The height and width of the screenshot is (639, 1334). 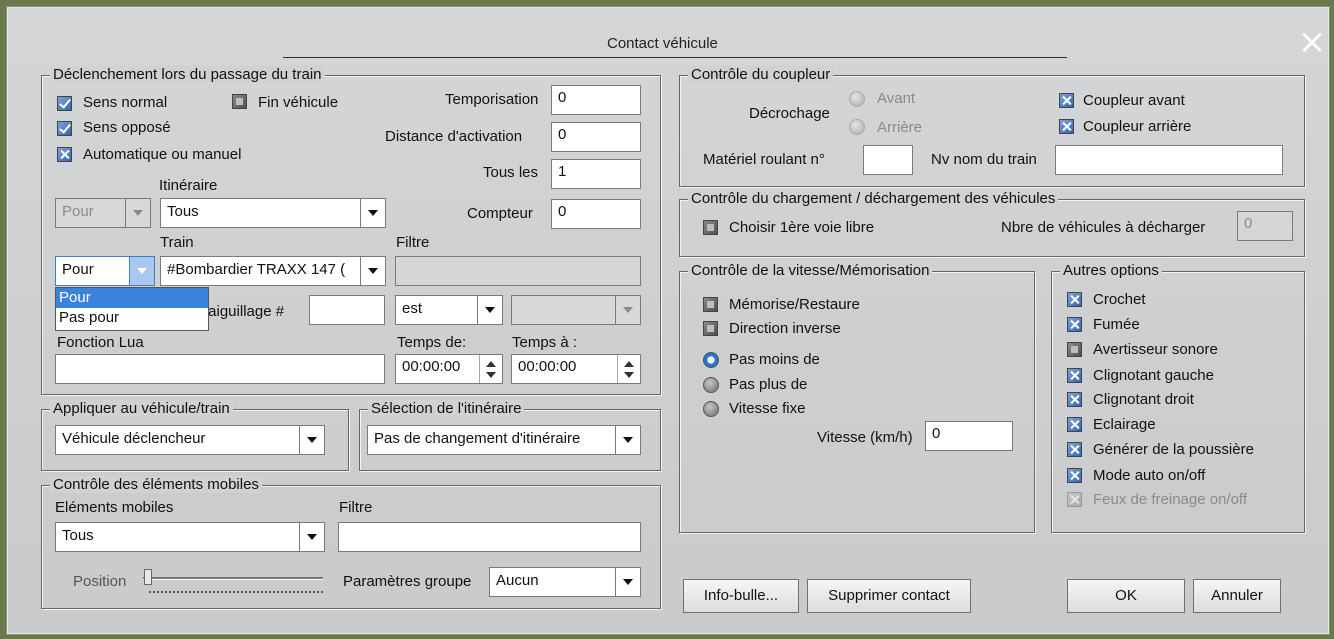 I want to click on pas-moins-label: Pas moins de, so click(x=774, y=359).